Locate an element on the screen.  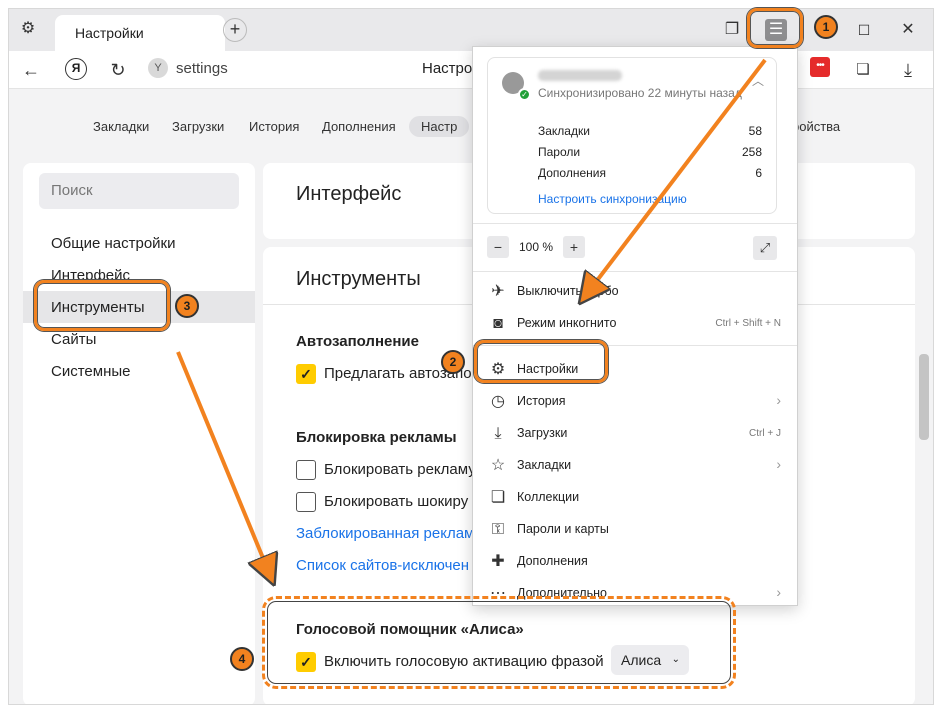
download-icon: ⤓ is located at coordinates (498, 433).